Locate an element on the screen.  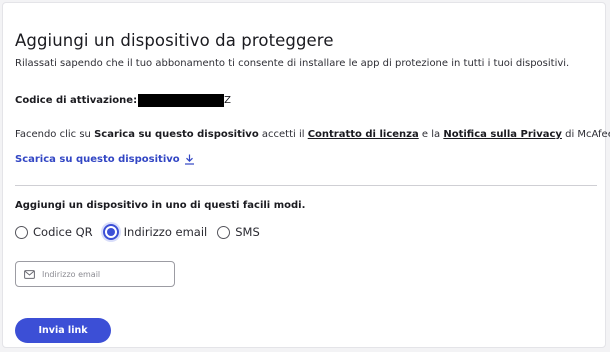
radio-label: Codice QR is located at coordinates (63, 232).